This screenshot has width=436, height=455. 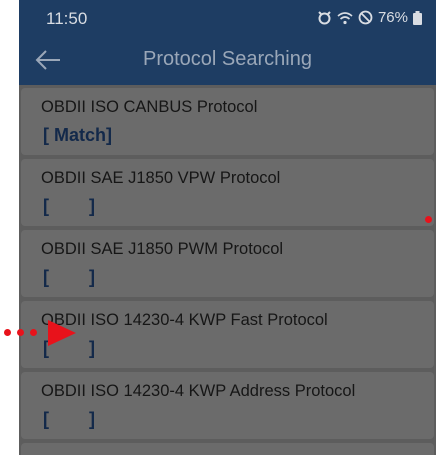 I want to click on protocol-item: OBDII SAE J1850 VPW Protocol [ ], so click(x=227, y=192).